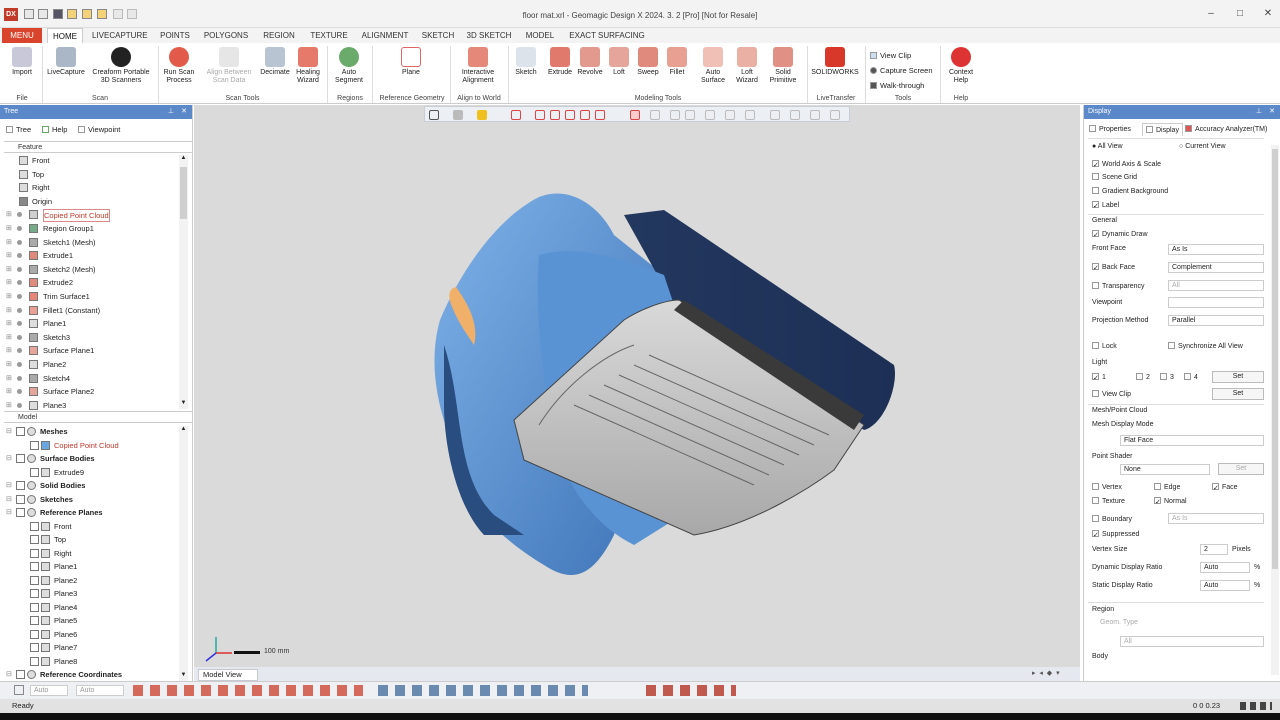 The image size is (1280, 720). Describe the element at coordinates (1191, 377) in the screenshot. I see `light-4-checkbox: 4` at that location.